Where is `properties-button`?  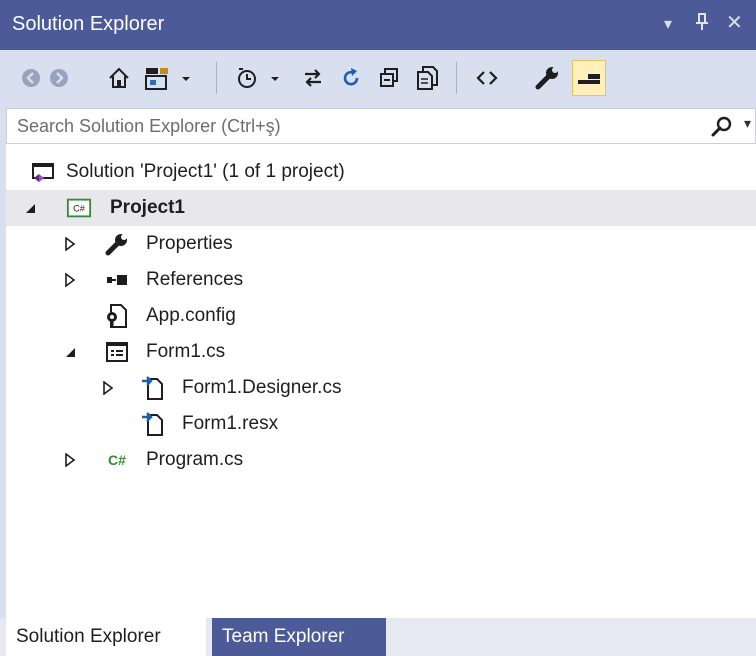
properties-button is located at coordinates (547, 78).